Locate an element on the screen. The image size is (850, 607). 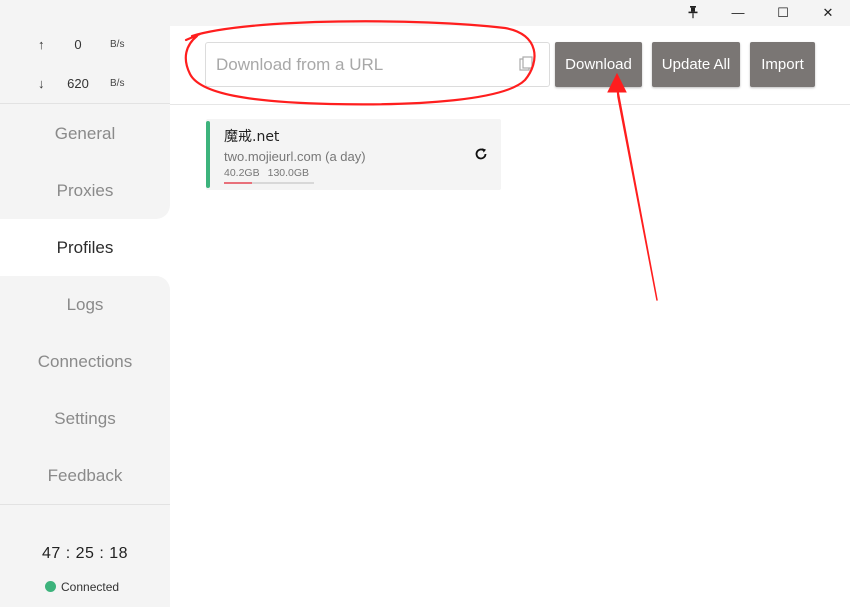
download-arrow-icon: ↓ is located at coordinates (41, 83).